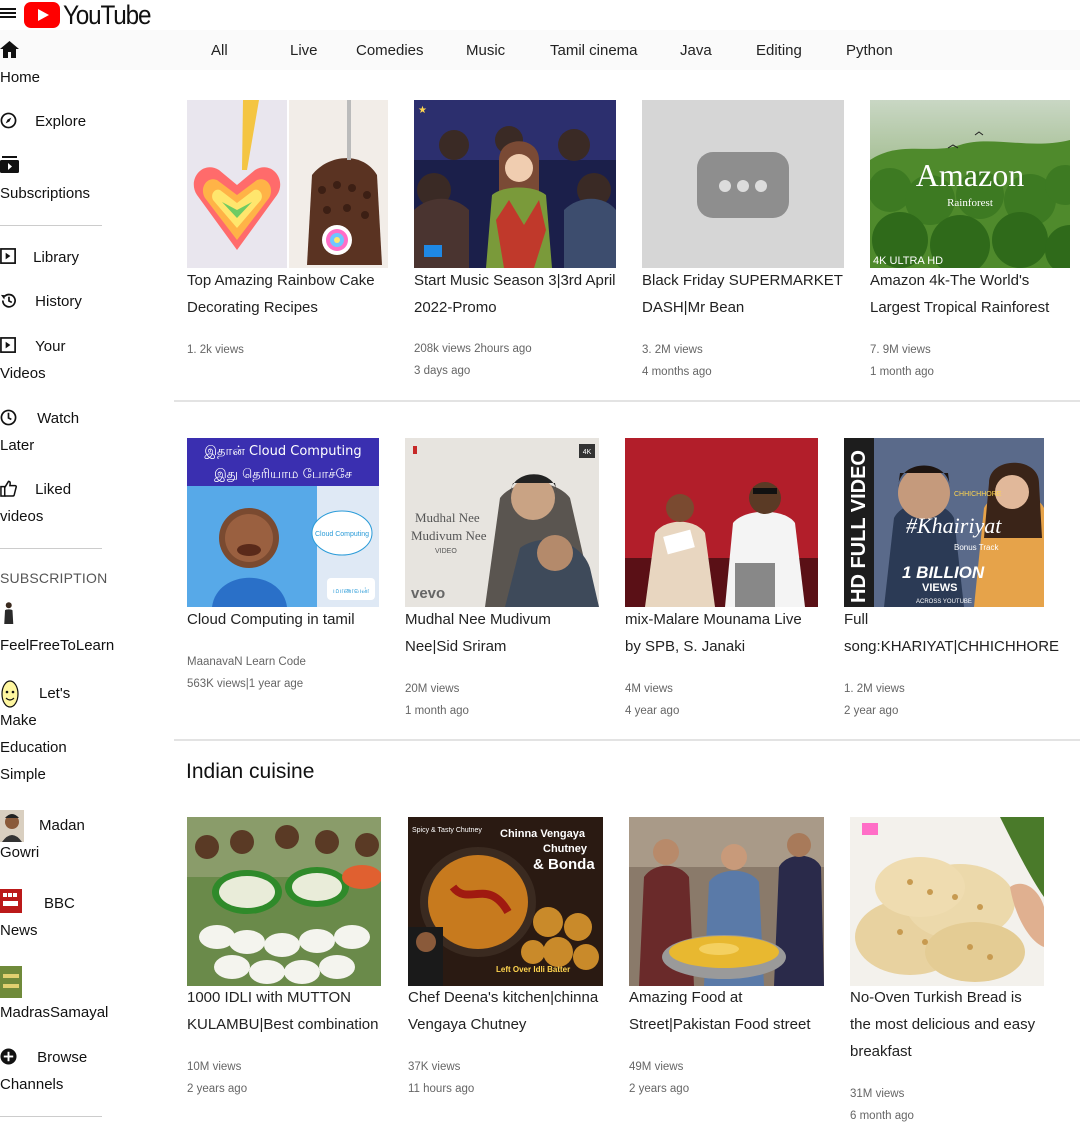 The height and width of the screenshot is (1127, 1080). What do you see at coordinates (428, 593) in the screenshot?
I see `vevo-logo-text: vevo` at bounding box center [428, 593].